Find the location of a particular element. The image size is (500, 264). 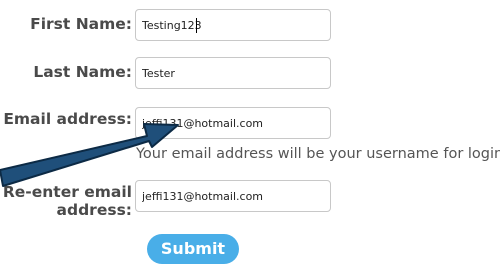

last-name-label: Last Name: is located at coordinates (82, 72).